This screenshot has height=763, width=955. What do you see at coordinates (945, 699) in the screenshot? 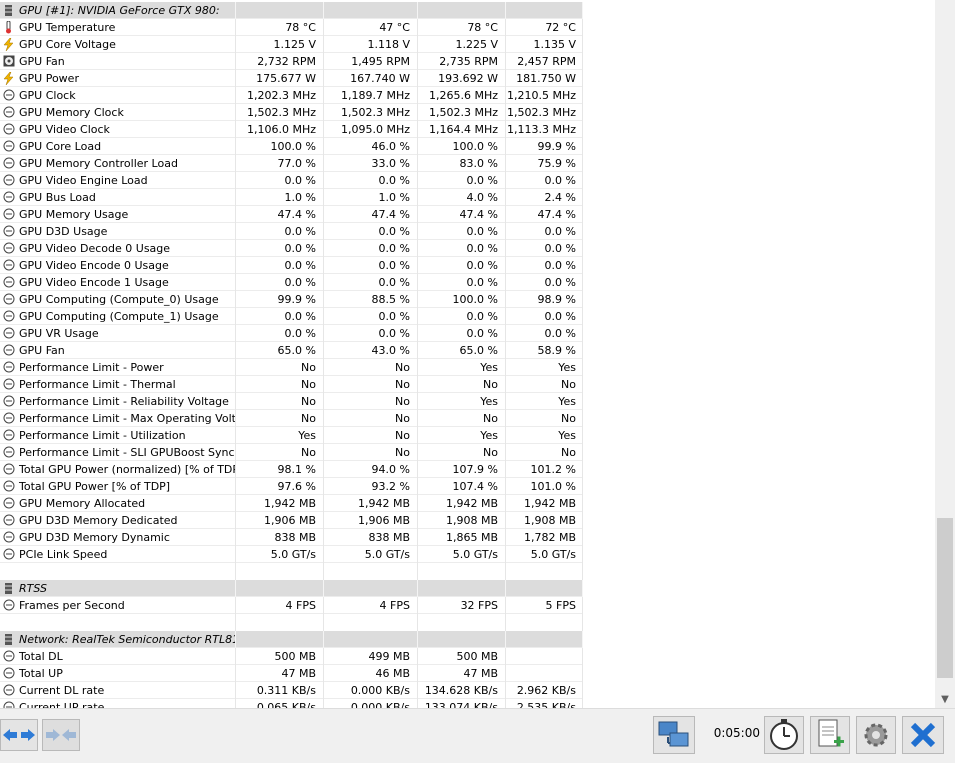
I see `scroll-down-arrow: ▼` at bounding box center [945, 699].